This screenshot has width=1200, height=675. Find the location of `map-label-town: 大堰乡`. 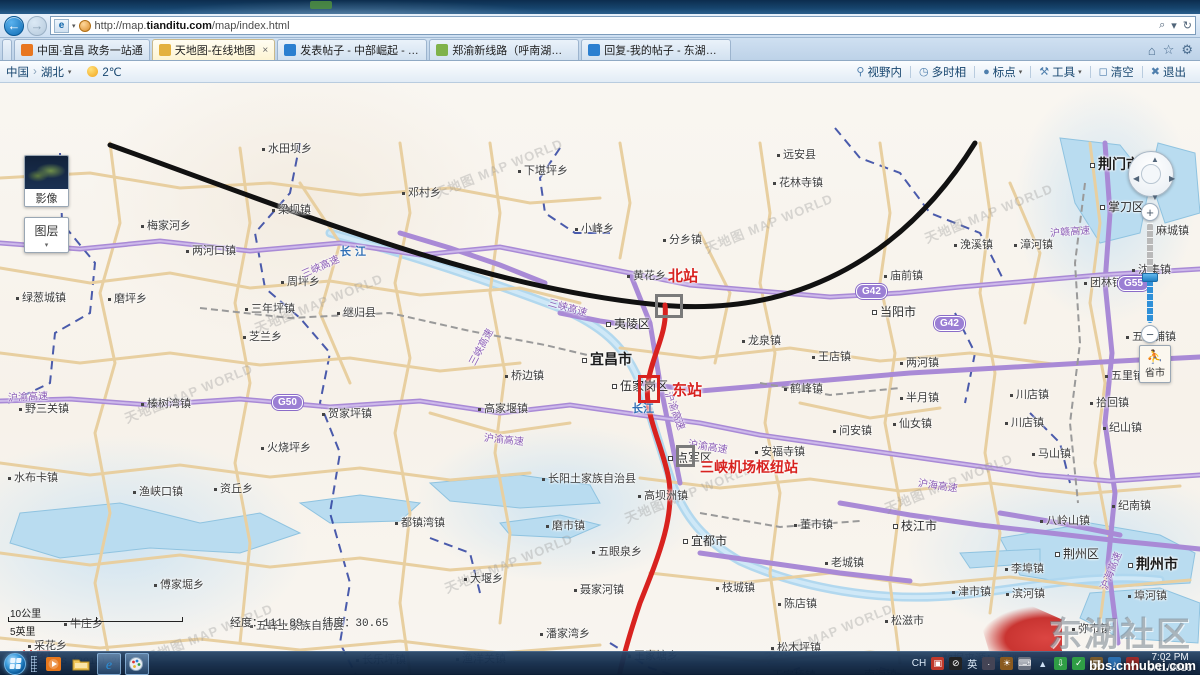

map-label-town: 大堰乡 is located at coordinates (483, 578).